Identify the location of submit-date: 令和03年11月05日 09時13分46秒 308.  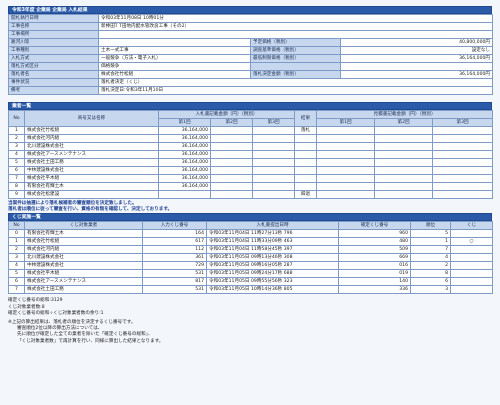
(272, 258).